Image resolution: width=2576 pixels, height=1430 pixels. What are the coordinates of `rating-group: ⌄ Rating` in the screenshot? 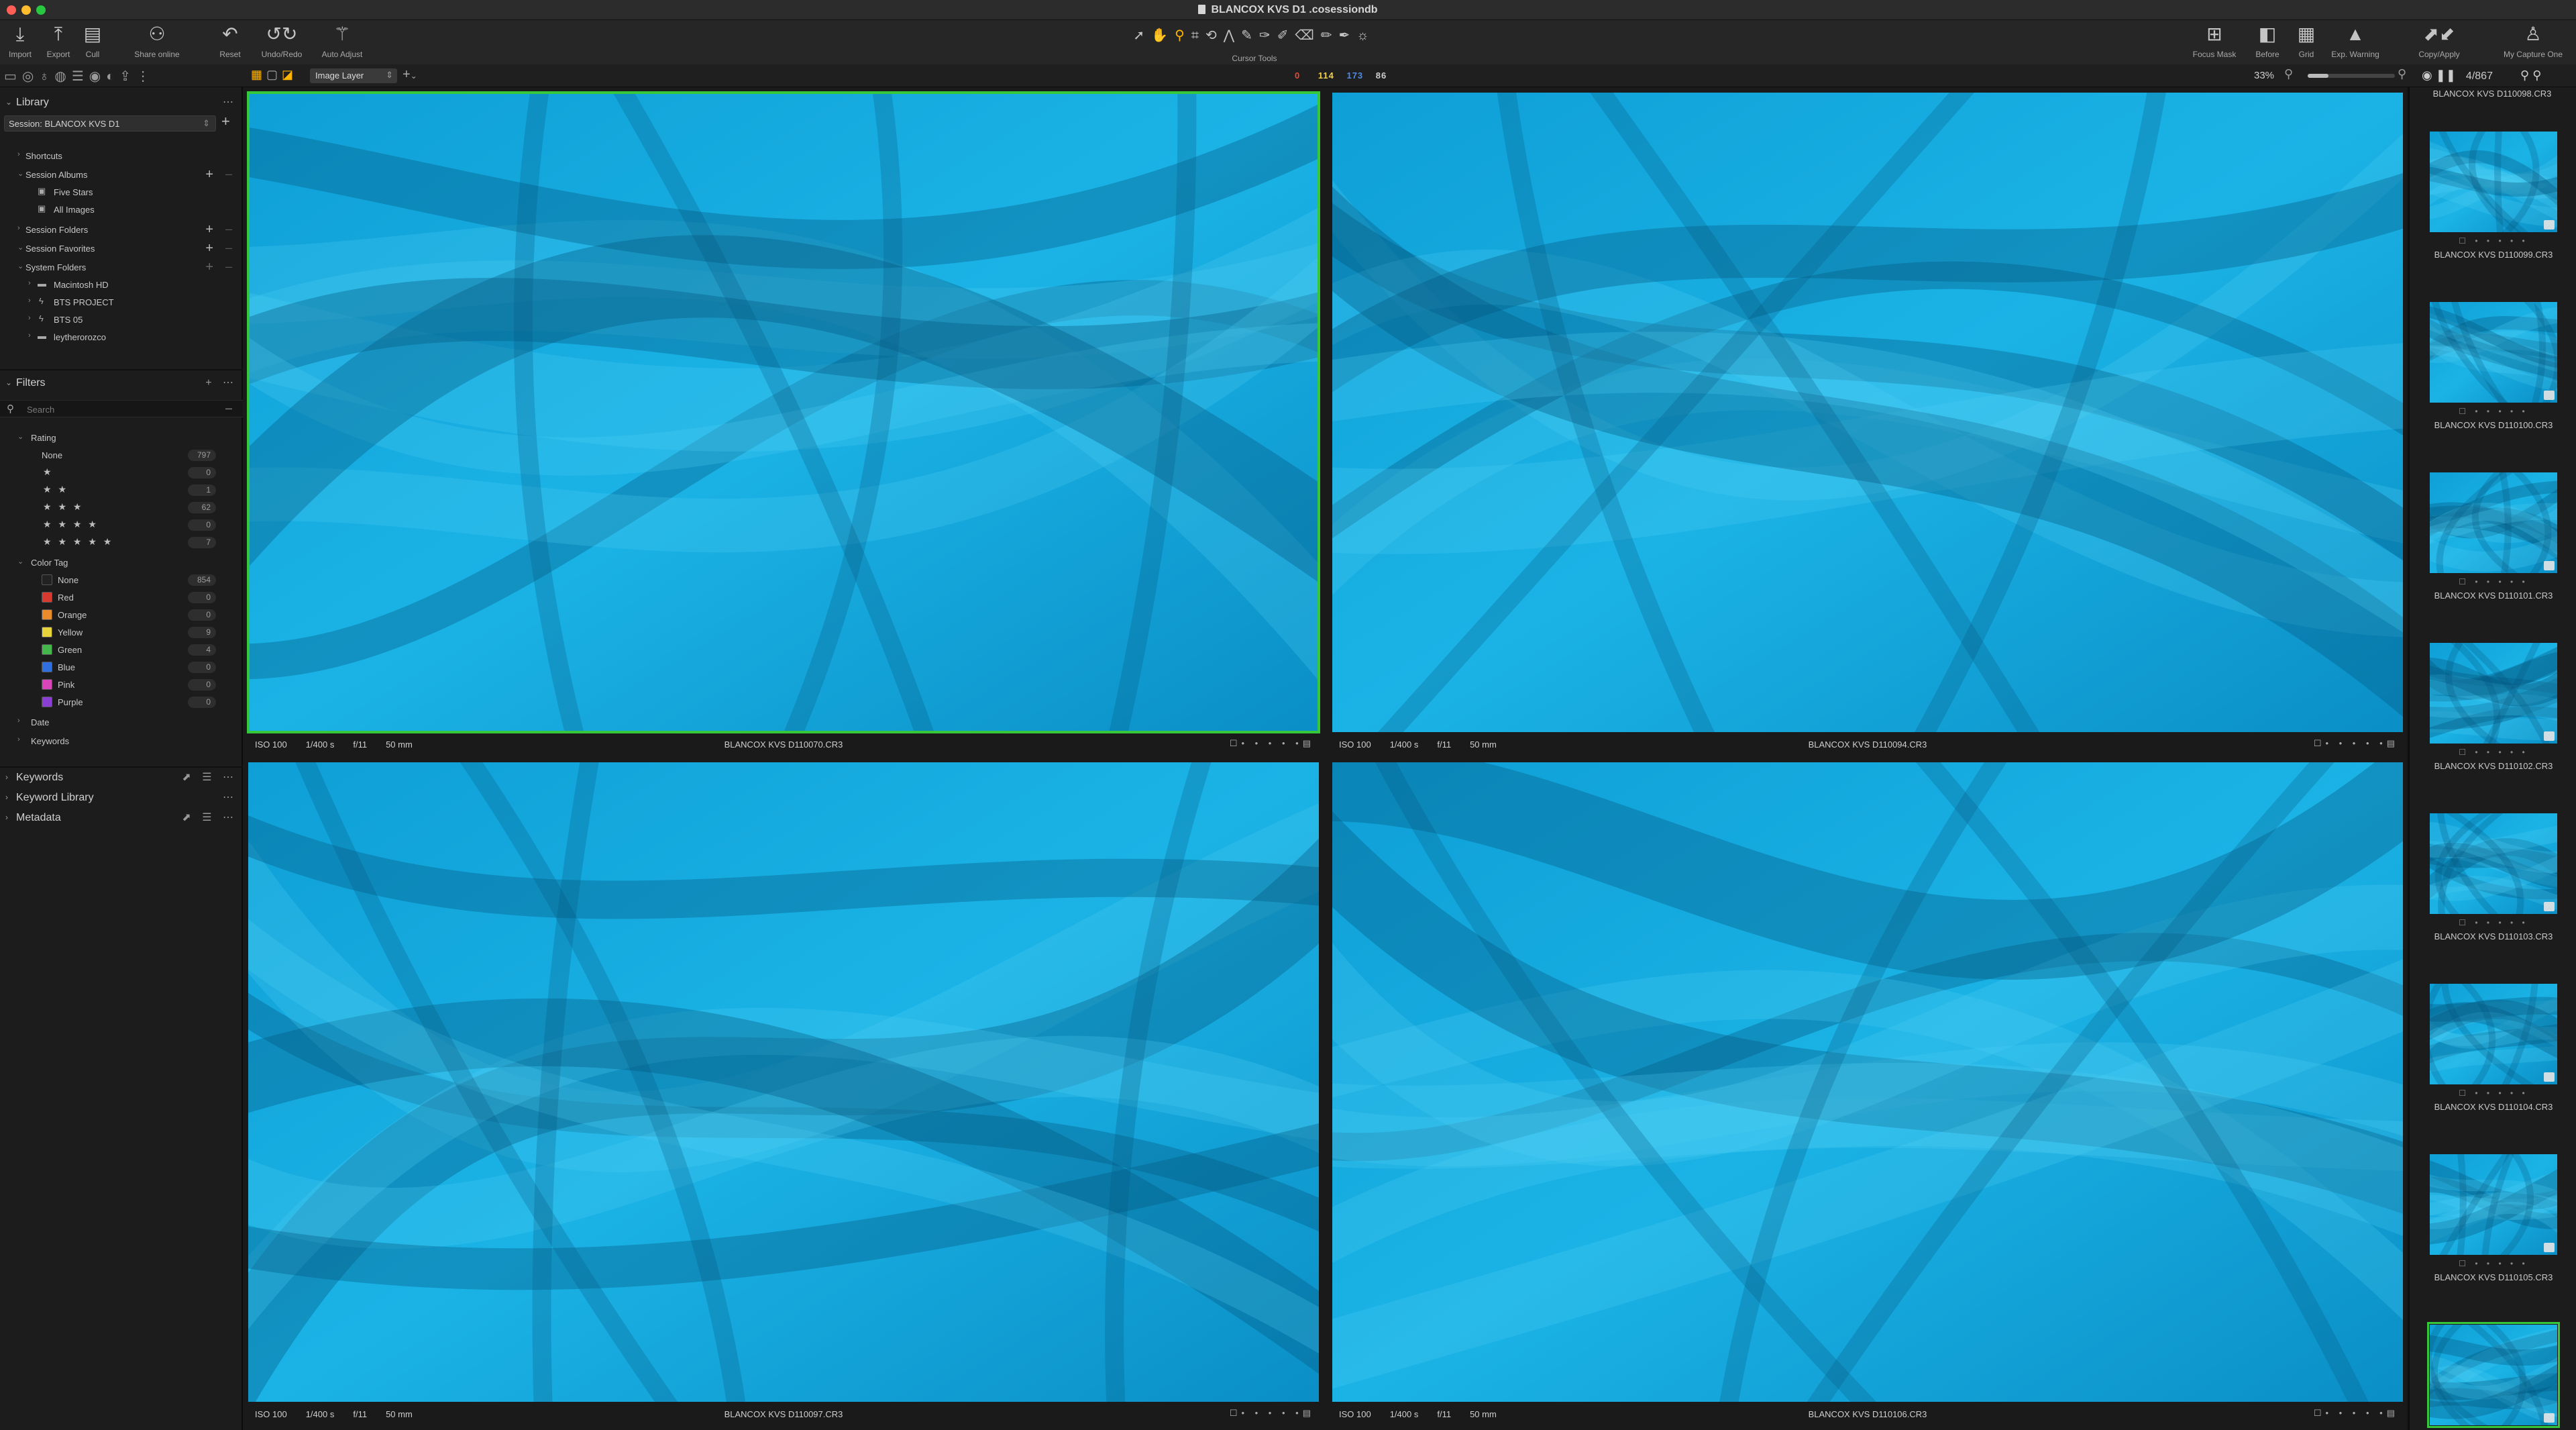 It's located at (121, 437).